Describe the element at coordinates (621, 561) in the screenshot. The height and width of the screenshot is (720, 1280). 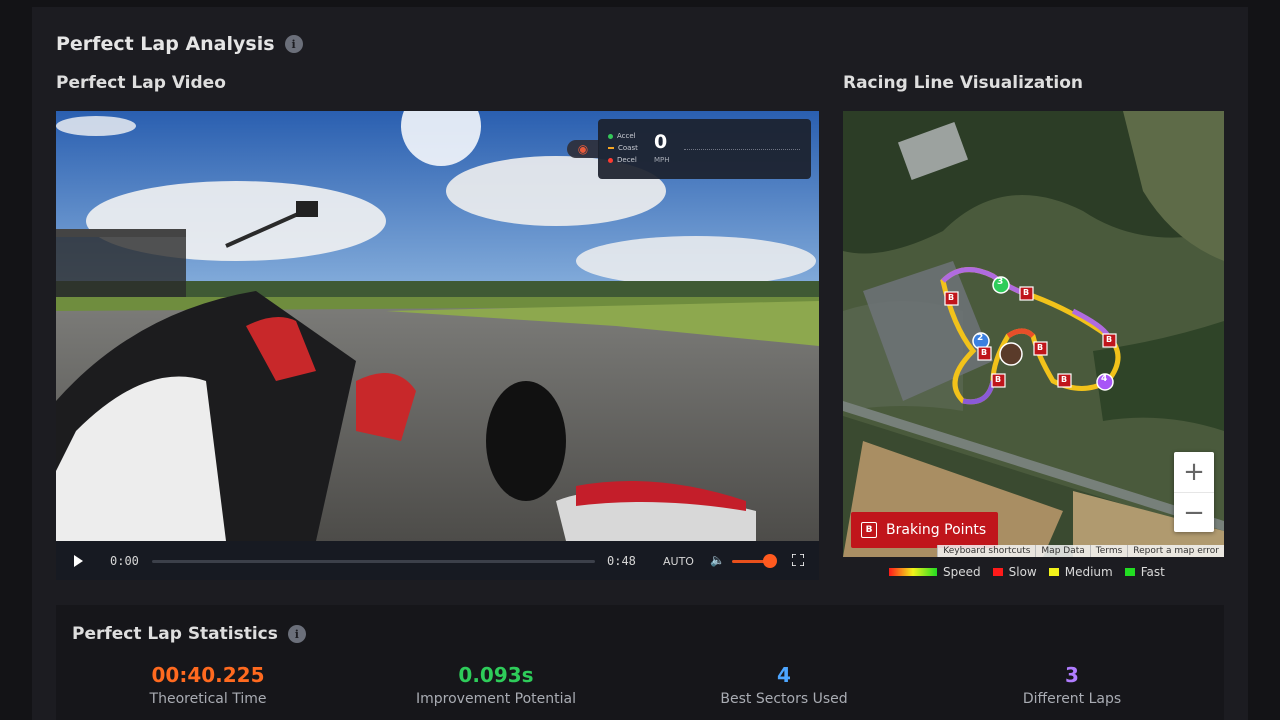
I see `duration: 0:48` at that location.